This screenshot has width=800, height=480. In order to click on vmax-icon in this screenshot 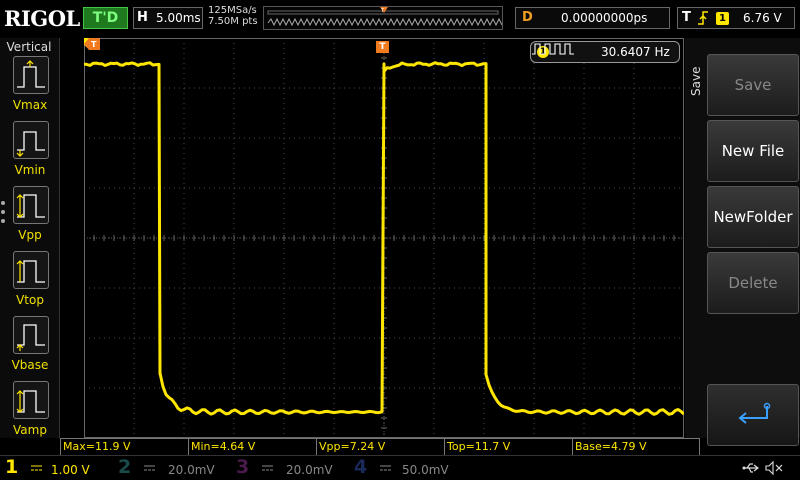, I will do `click(31, 75)`.